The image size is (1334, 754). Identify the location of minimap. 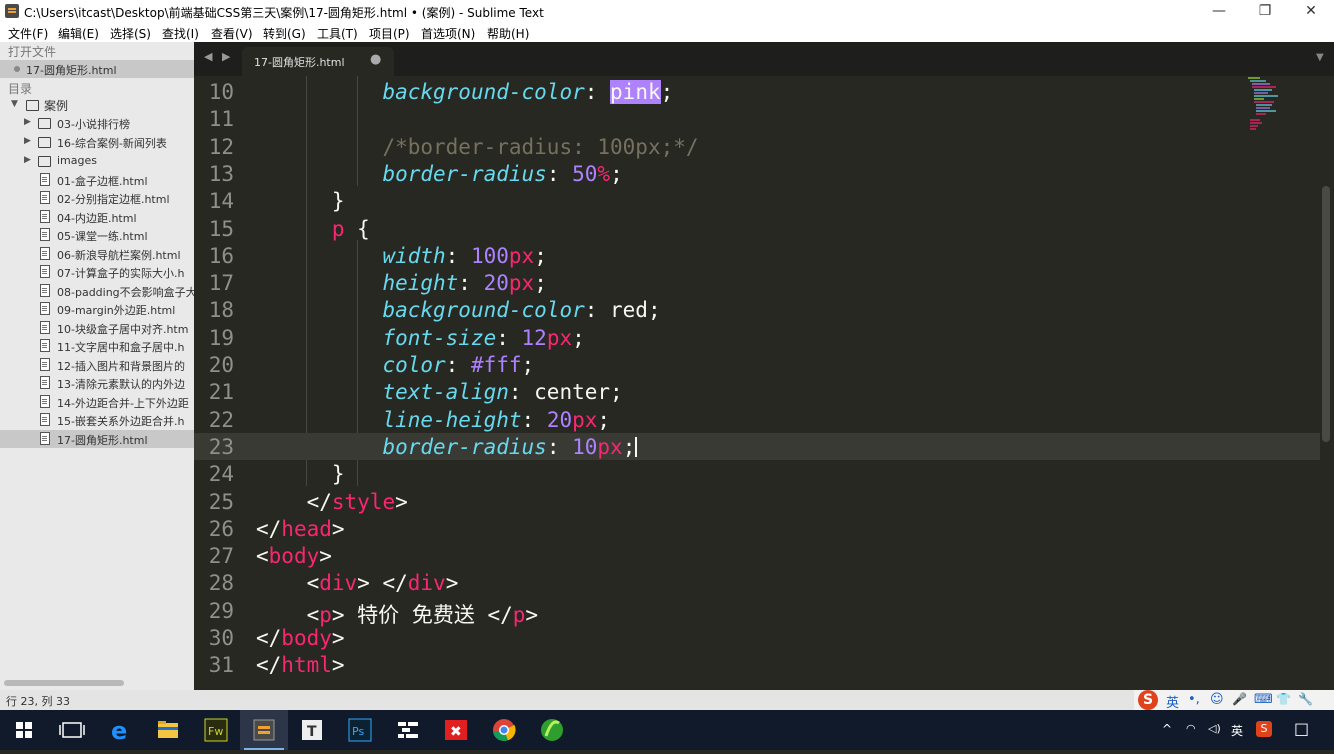
(1266, 111).